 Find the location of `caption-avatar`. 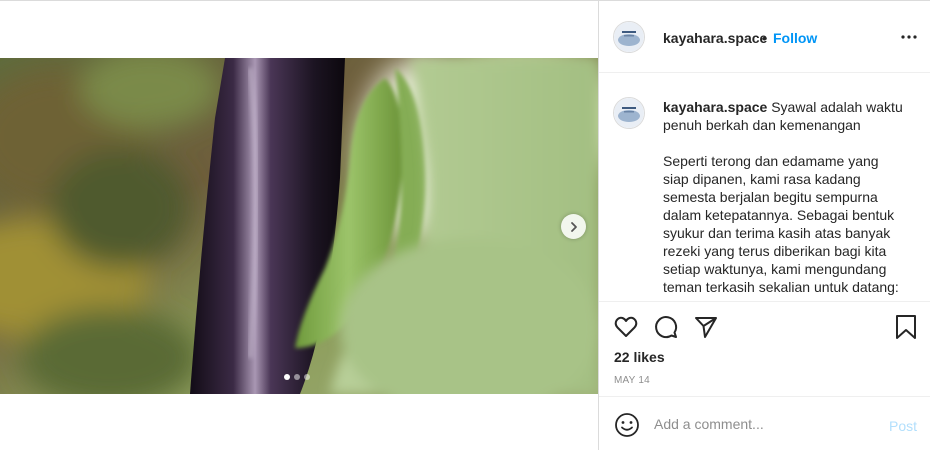

caption-avatar is located at coordinates (629, 113).